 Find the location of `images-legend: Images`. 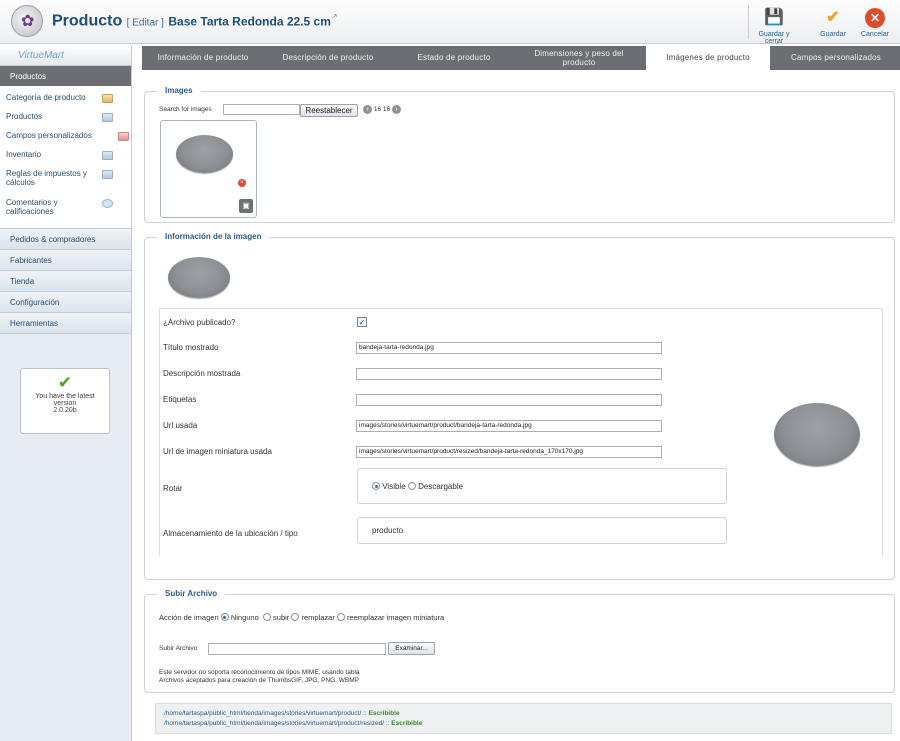

images-legend: Images is located at coordinates (179, 90).